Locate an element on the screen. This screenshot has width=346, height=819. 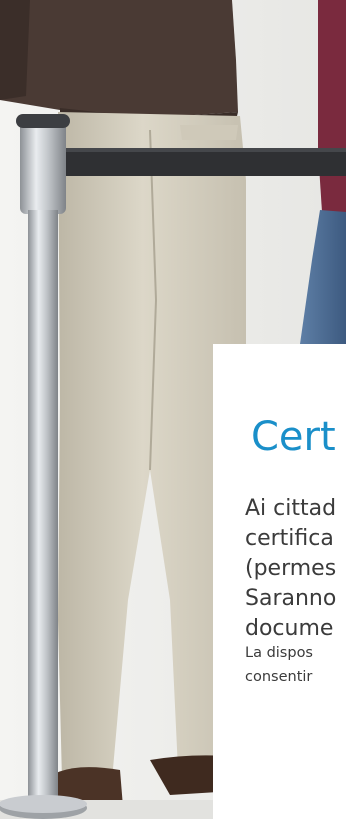
card-note-line: La dispos is located at coordinates (279, 652).